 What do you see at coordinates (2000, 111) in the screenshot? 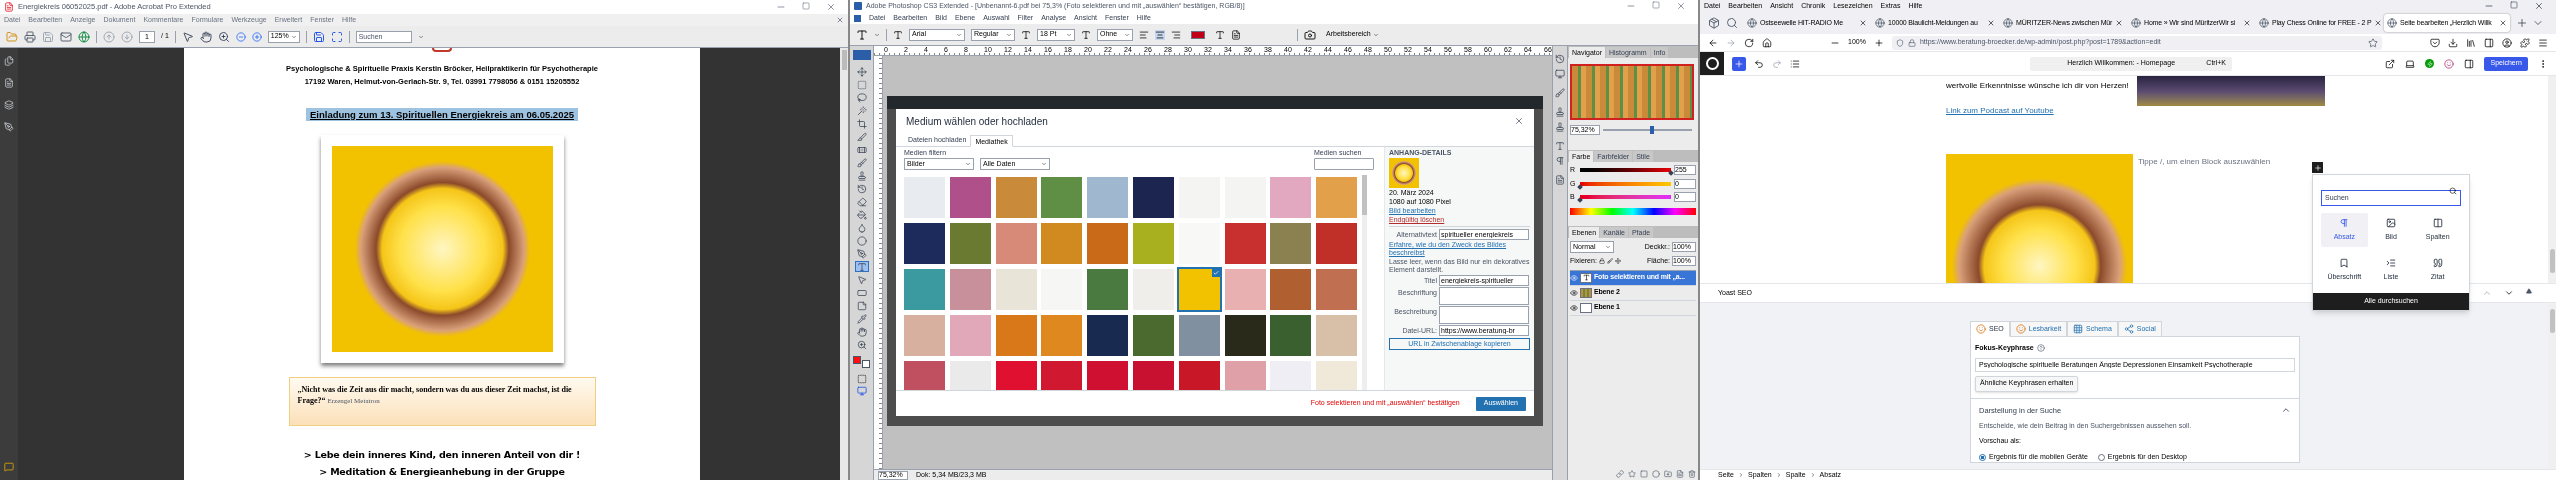
I see `podcast-link: Link zum Podcast auf Youtube` at bounding box center [2000, 111].